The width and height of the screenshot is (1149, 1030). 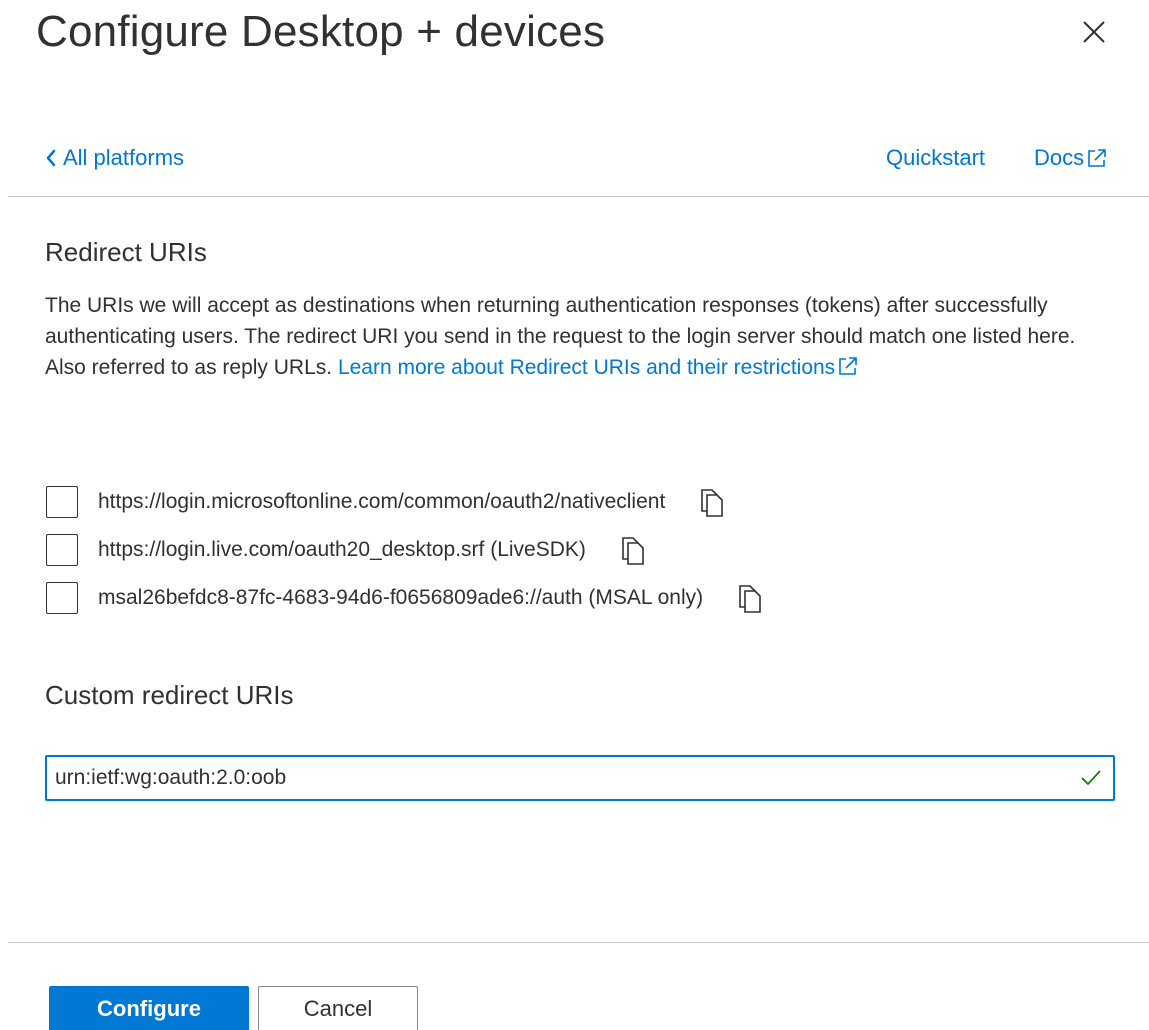 What do you see at coordinates (1091, 778) in the screenshot?
I see `checkmark-icon` at bounding box center [1091, 778].